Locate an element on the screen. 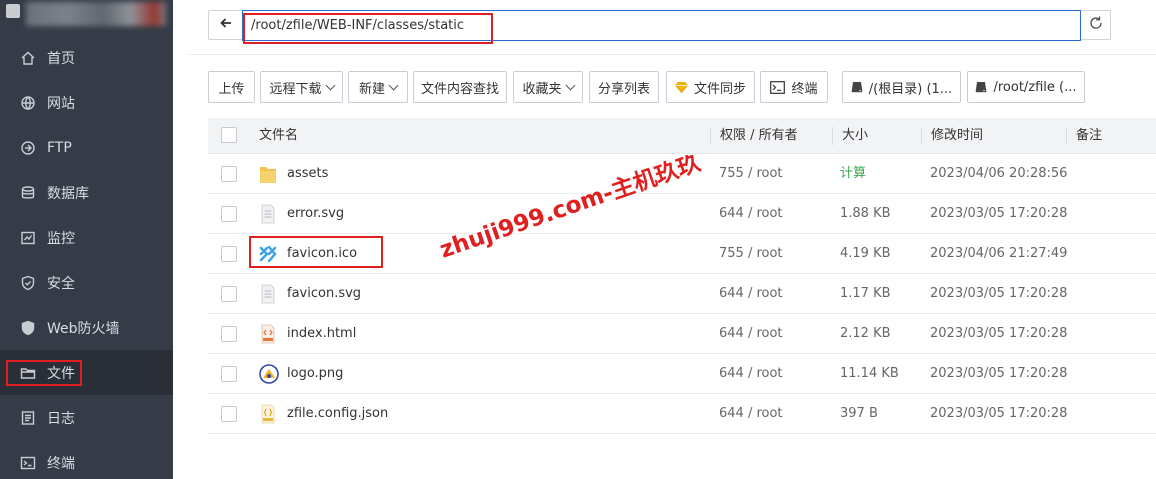 This screenshot has height=479, width=1156. search-content-label: 文件内容查找 is located at coordinates (459, 89).